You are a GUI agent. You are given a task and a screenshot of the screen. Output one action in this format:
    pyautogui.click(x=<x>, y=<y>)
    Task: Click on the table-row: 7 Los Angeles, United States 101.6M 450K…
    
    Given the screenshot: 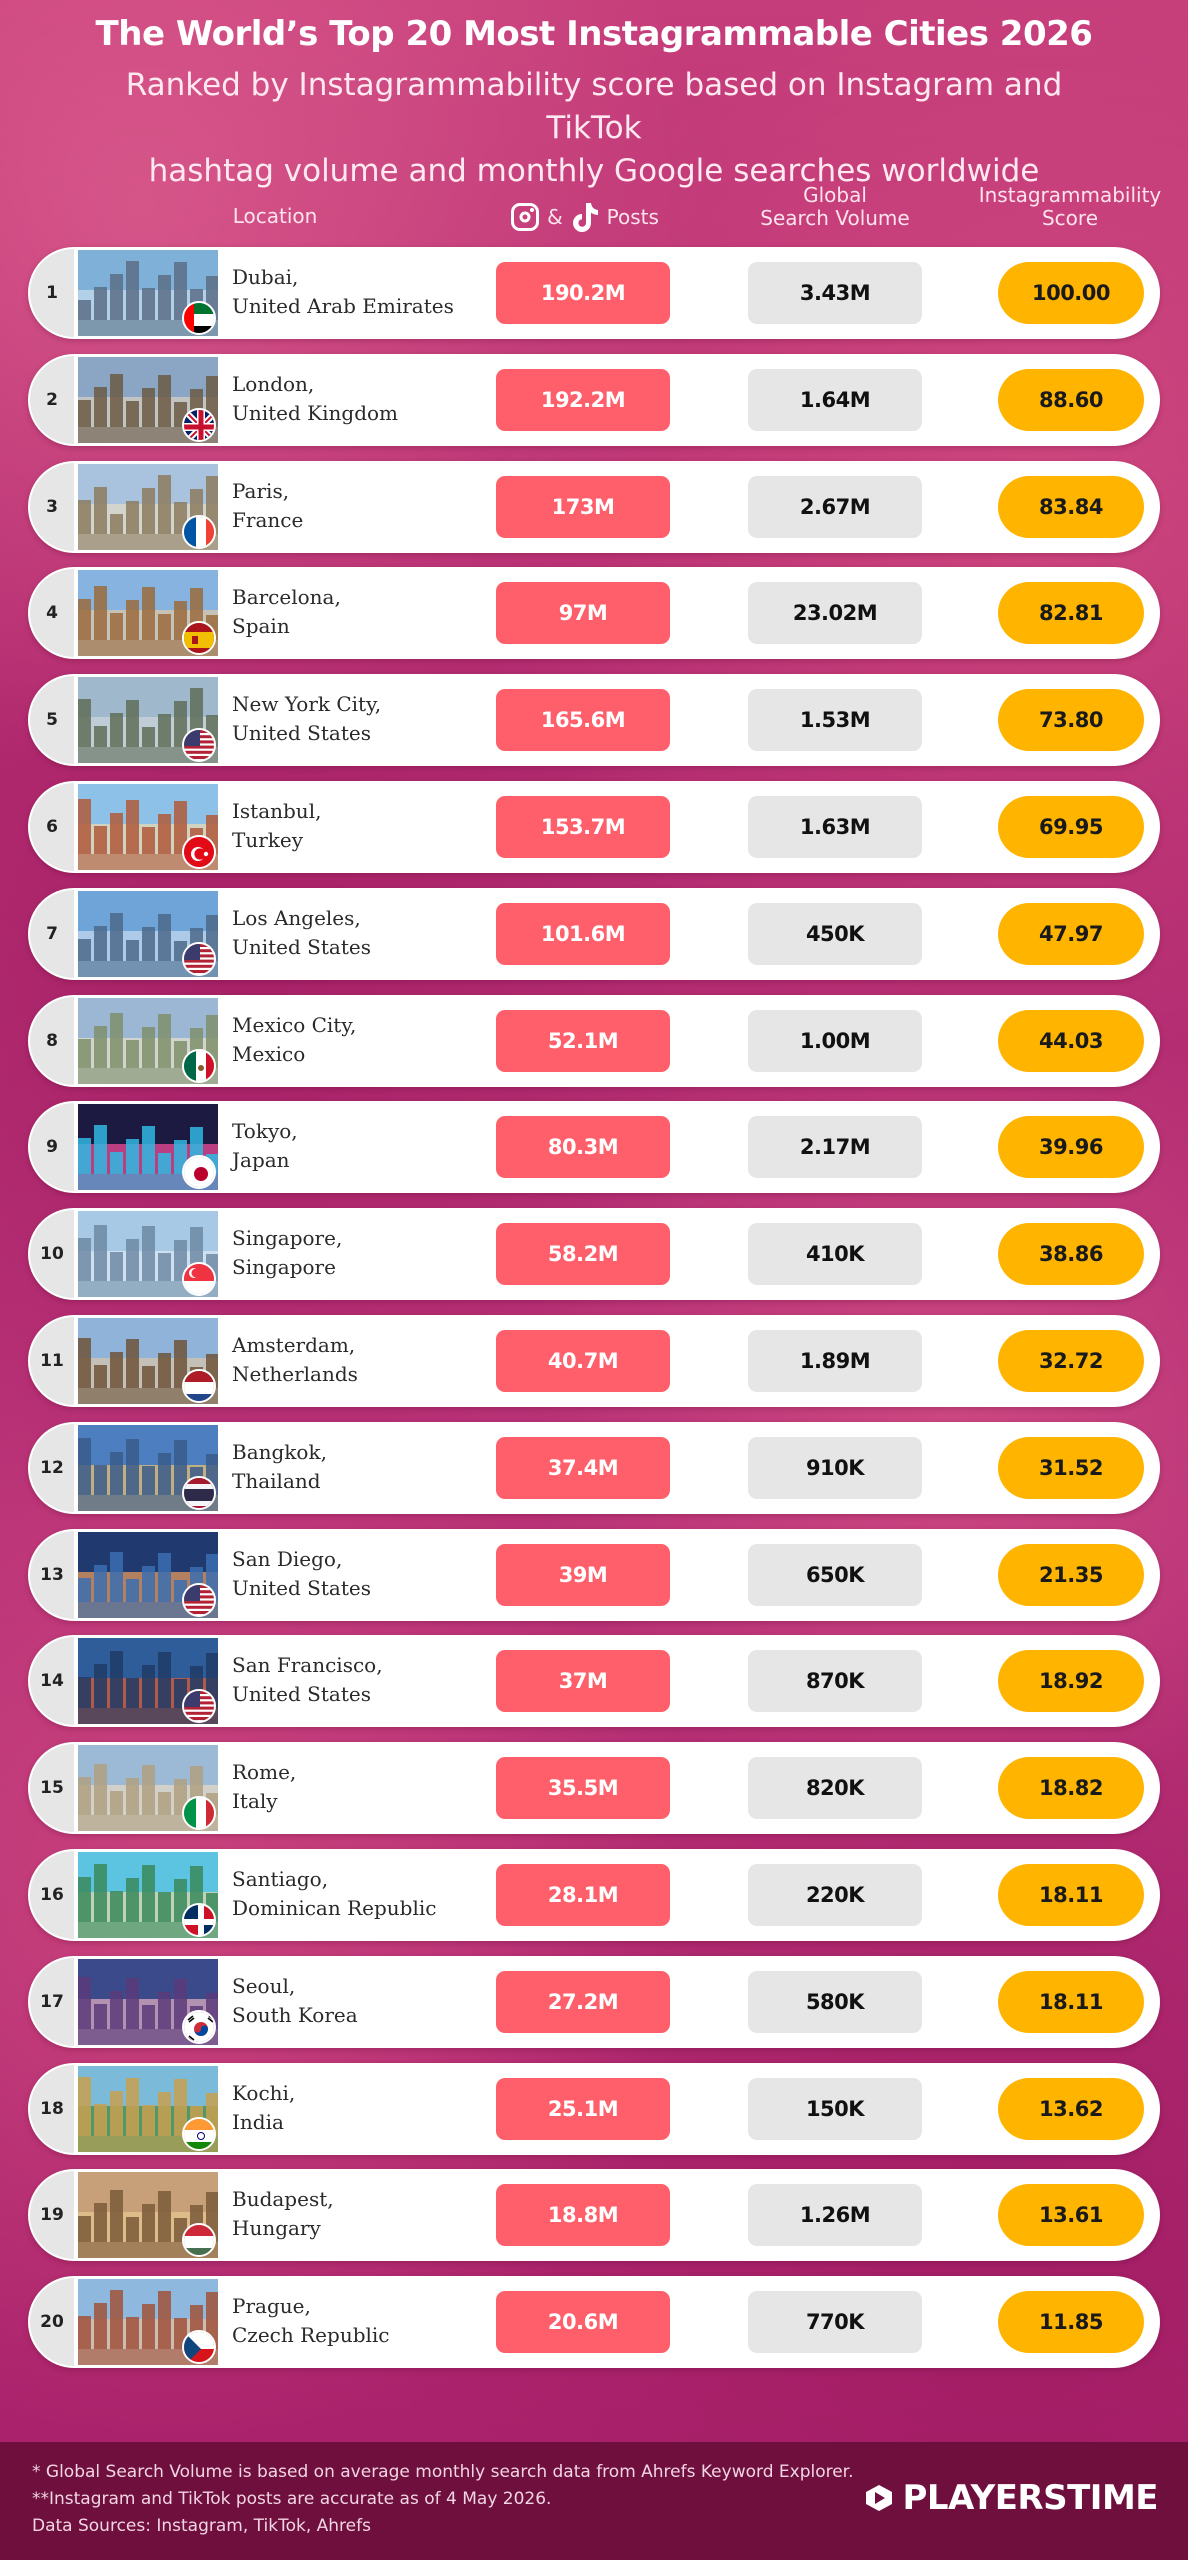 What is the action you would take?
    pyautogui.click(x=594, y=933)
    